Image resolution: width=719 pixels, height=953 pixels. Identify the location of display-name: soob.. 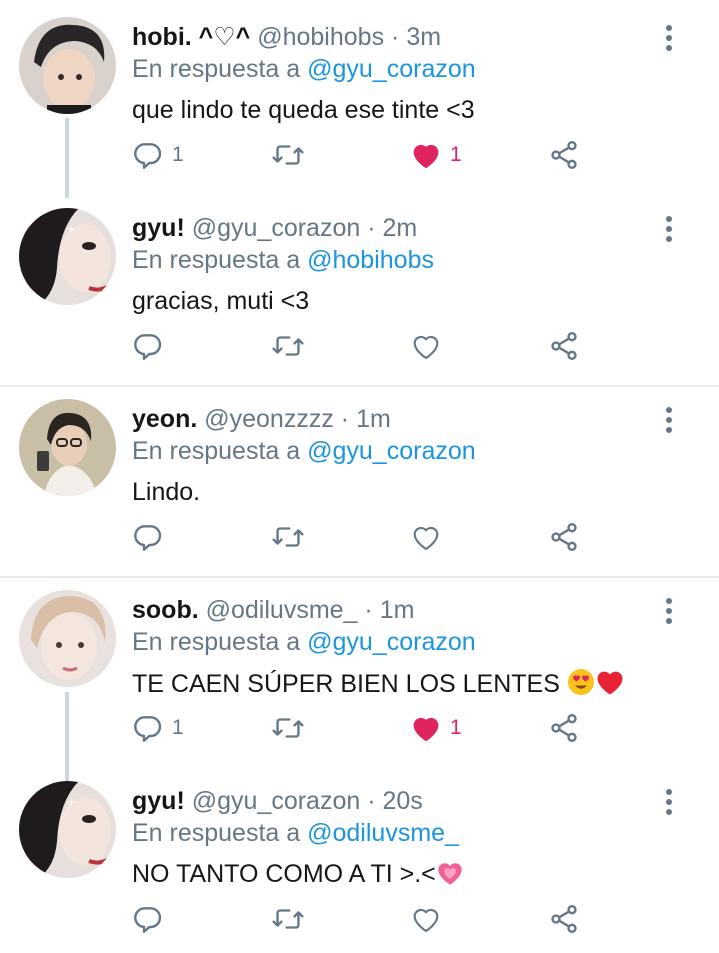
(165, 610).